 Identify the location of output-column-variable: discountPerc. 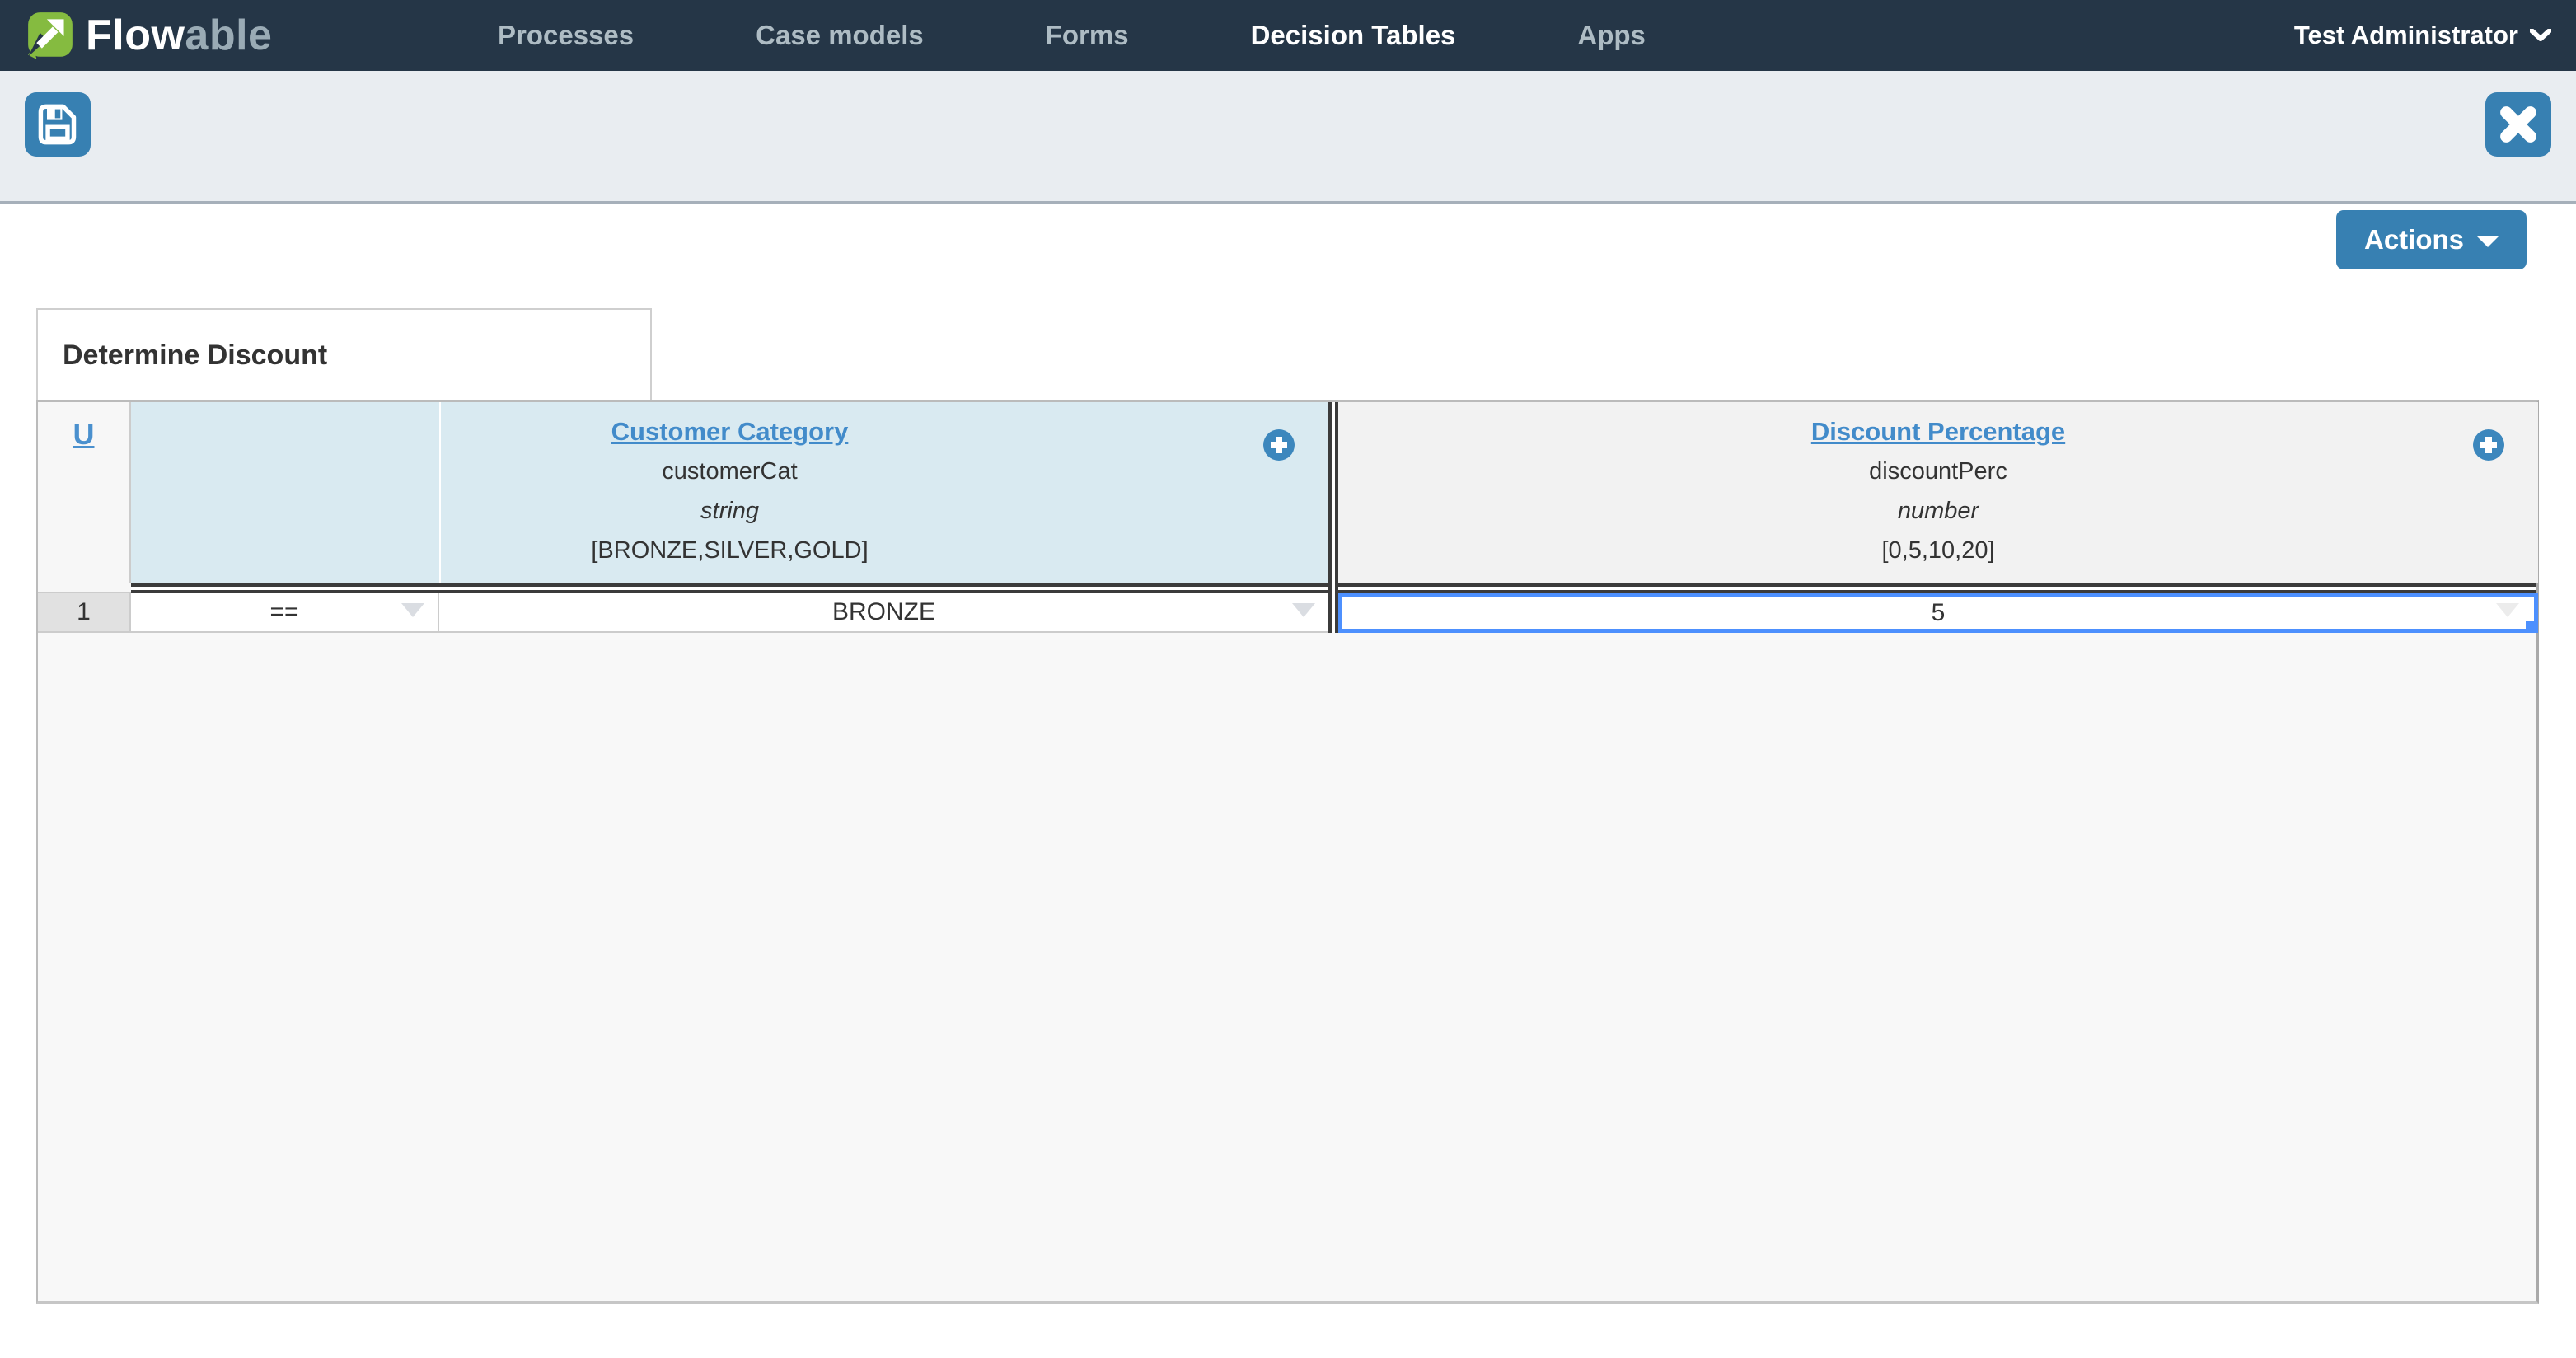
(1938, 471).